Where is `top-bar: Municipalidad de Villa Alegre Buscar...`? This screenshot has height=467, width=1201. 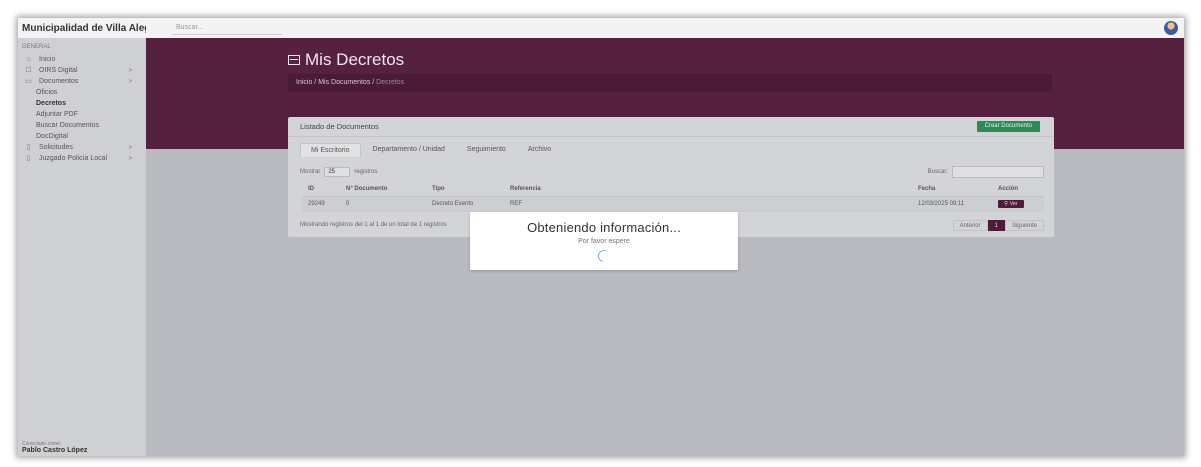
top-bar: Municipalidad de Villa Alegre Buscar... is located at coordinates (601, 28).